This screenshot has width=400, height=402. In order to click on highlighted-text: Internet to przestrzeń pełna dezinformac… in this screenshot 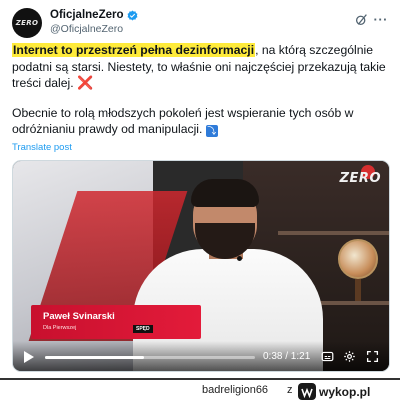, I will do `click(134, 50)`.